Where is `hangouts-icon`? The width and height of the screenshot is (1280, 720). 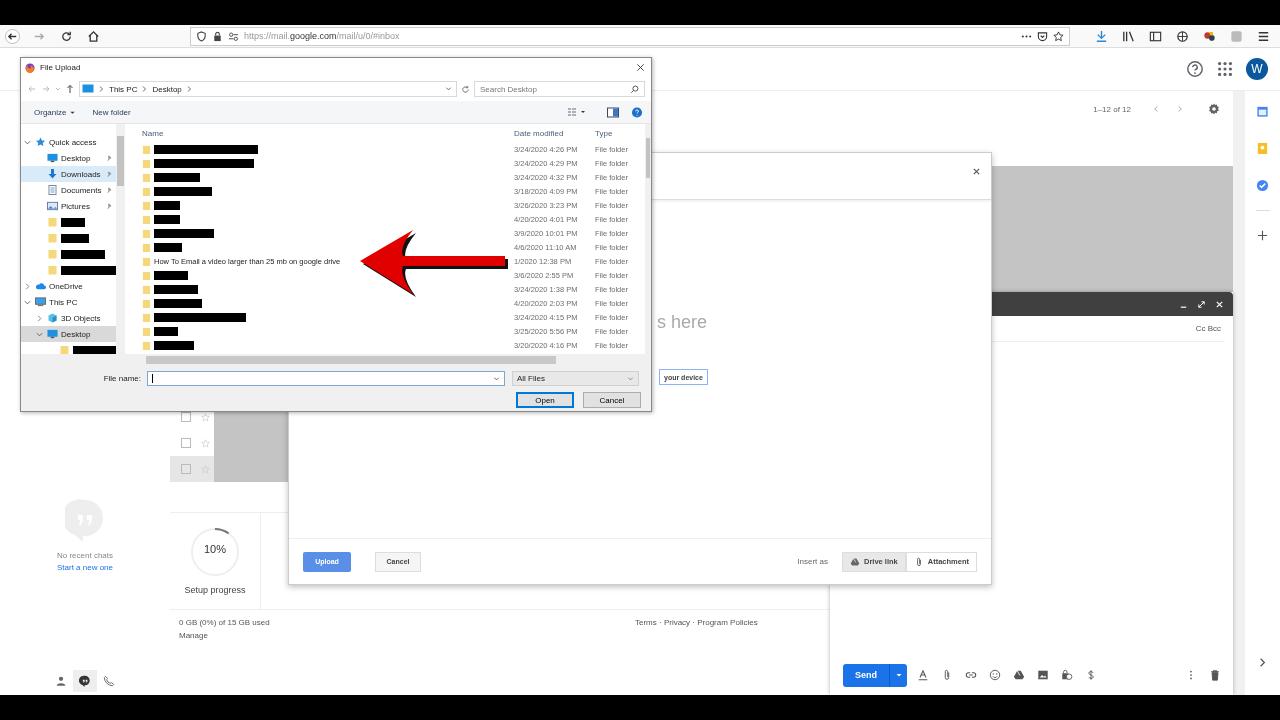
hangouts-icon is located at coordinates (85, 681).